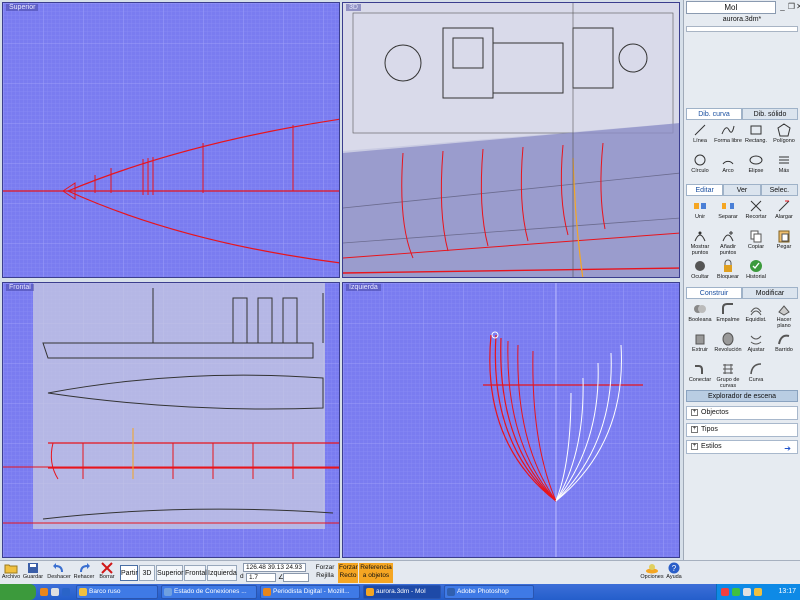  What do you see at coordinates (770, 293) in the screenshot?
I see `tab-modify: Modificar` at bounding box center [770, 293].